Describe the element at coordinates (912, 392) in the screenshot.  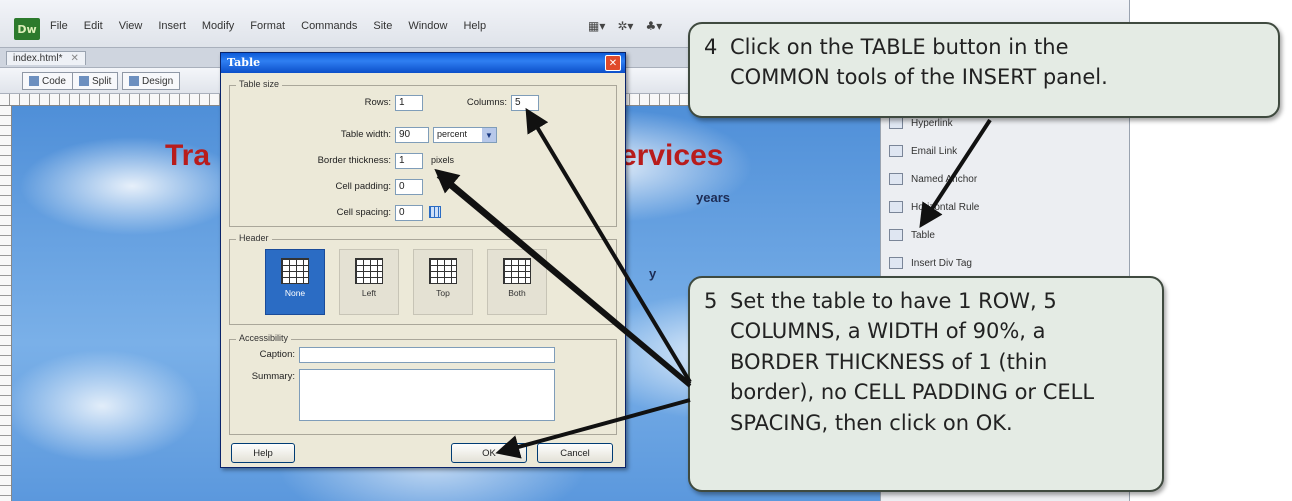
I see `step-5-text-4: border), no CELL PADDING or CELL` at that location.